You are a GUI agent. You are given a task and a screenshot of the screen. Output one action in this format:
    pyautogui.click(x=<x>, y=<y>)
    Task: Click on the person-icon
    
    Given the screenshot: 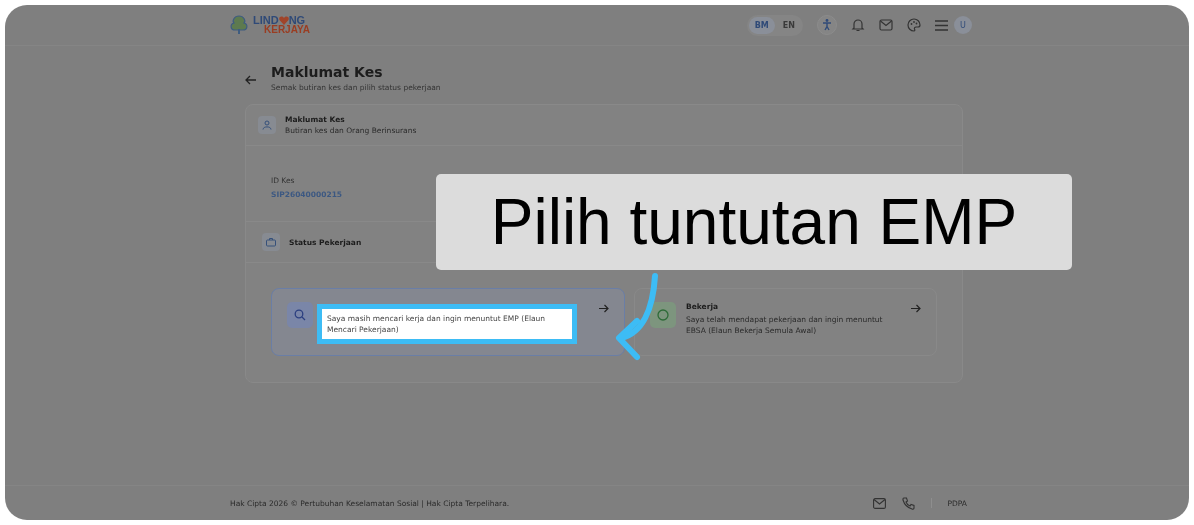 What is the action you would take?
    pyautogui.click(x=267, y=125)
    